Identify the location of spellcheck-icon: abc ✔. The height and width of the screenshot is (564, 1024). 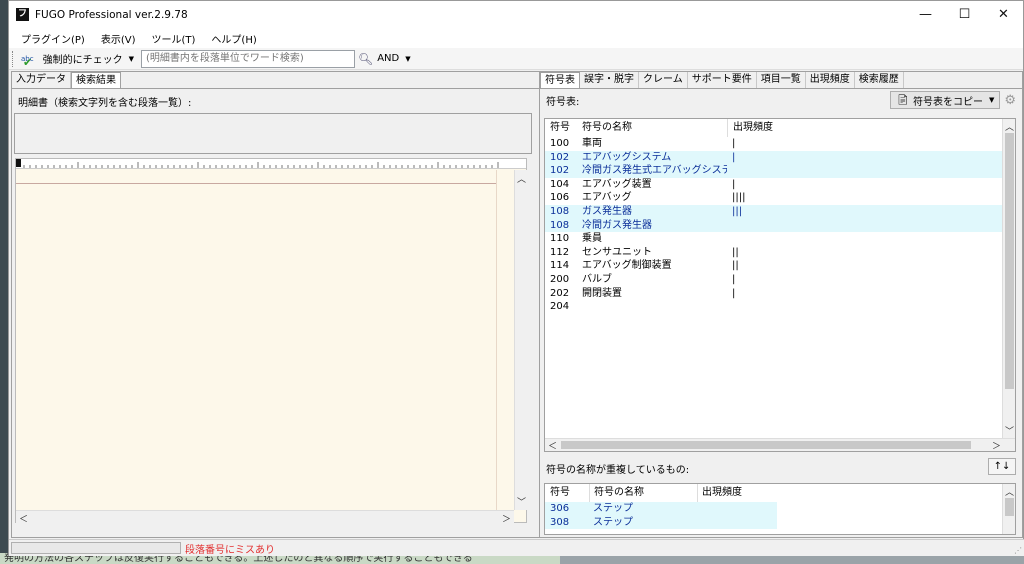
(27, 61).